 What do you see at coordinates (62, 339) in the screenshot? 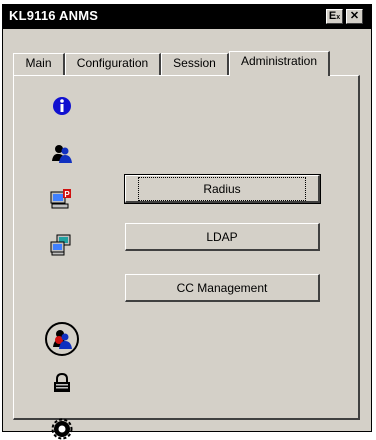
I see `user-account-icon` at bounding box center [62, 339].